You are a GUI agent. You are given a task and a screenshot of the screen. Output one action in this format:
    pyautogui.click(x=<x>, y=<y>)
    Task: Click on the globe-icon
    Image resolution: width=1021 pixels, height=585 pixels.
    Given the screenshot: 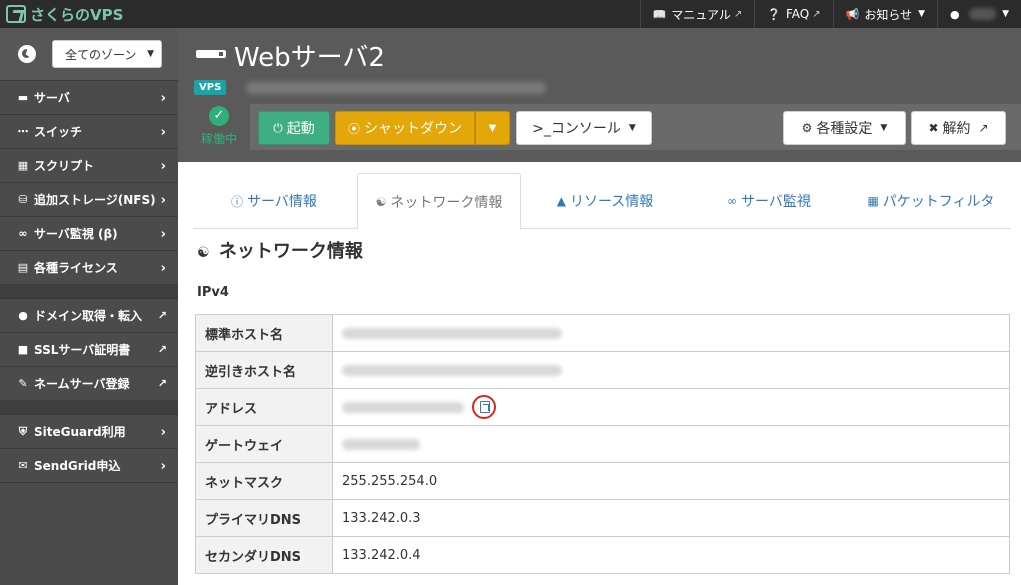 What is the action you would take?
    pyautogui.click(x=27, y=54)
    